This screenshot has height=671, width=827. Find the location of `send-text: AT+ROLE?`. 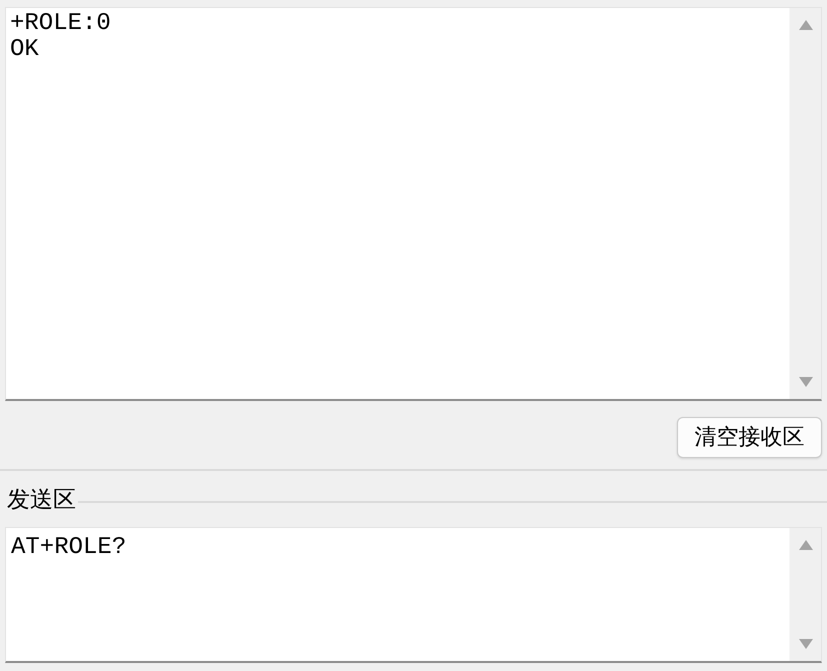

send-text: AT+ROLE? is located at coordinates (68, 548).